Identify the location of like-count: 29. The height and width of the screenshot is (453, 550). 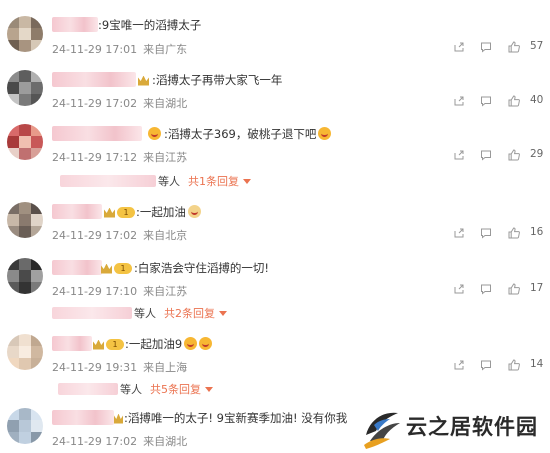
(537, 154).